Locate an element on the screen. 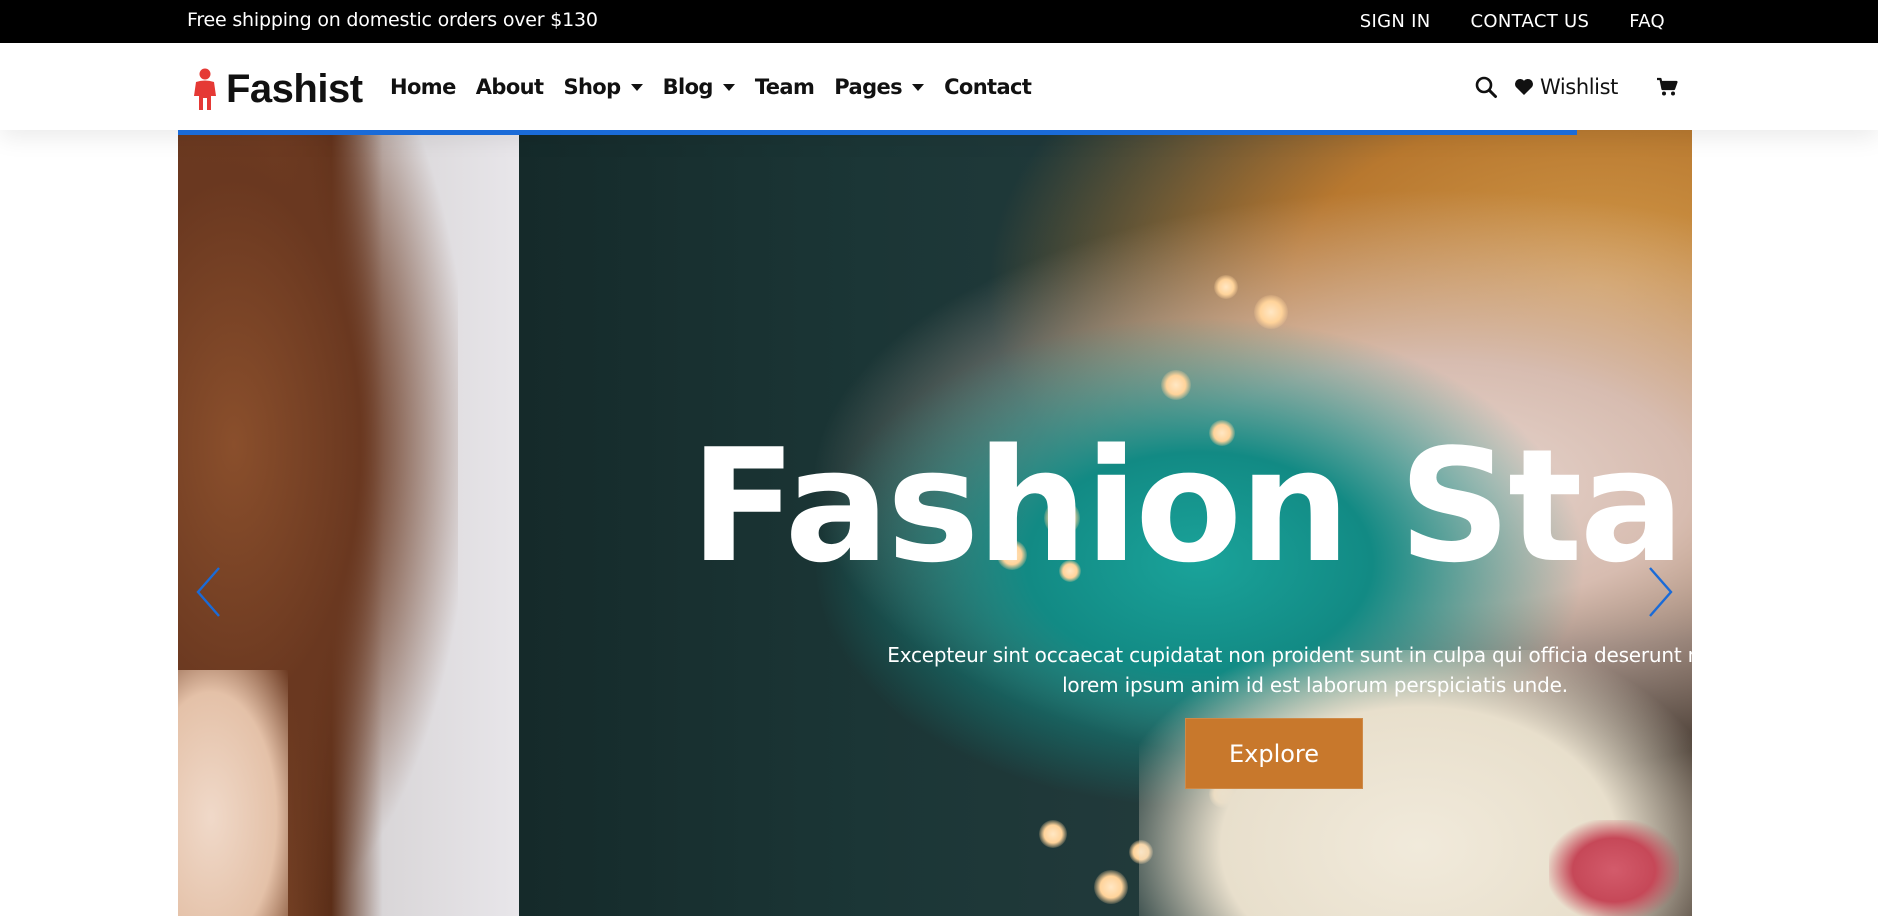 The height and width of the screenshot is (916, 1878). nav-pages: Pages is located at coordinates (879, 86).